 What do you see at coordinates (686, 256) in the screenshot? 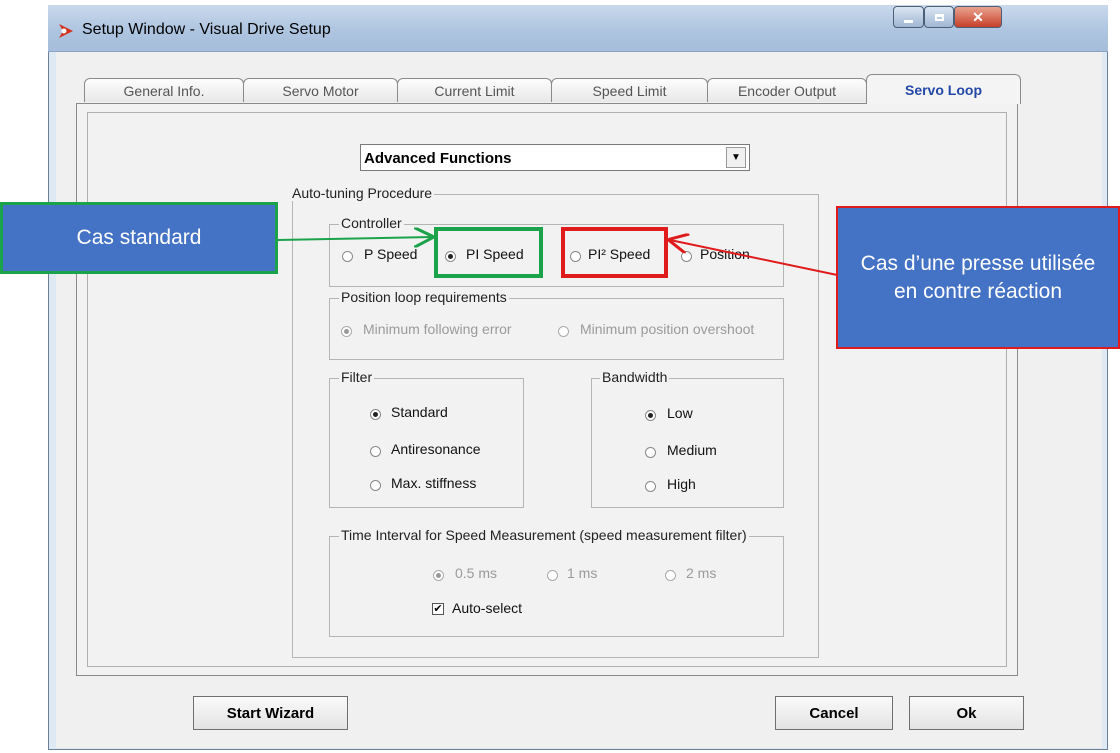
I see `radio-position` at bounding box center [686, 256].